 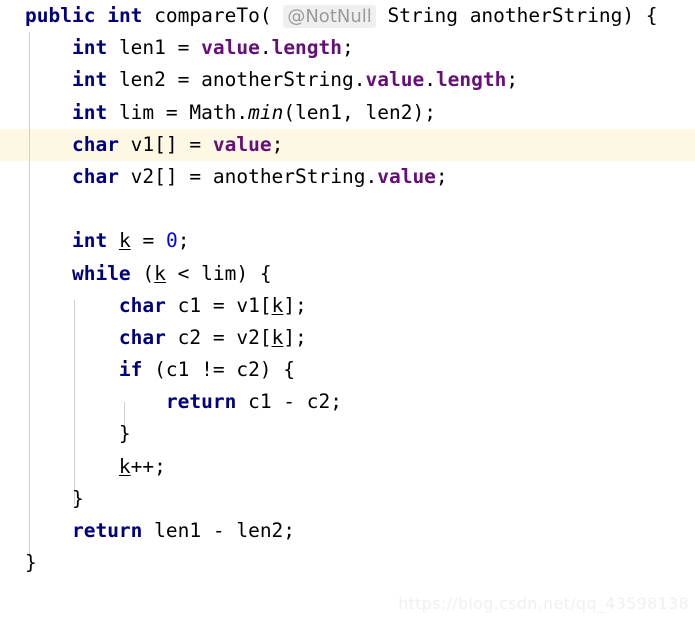 I want to click on code-line-8: int k = 0;, so click(x=347, y=241).